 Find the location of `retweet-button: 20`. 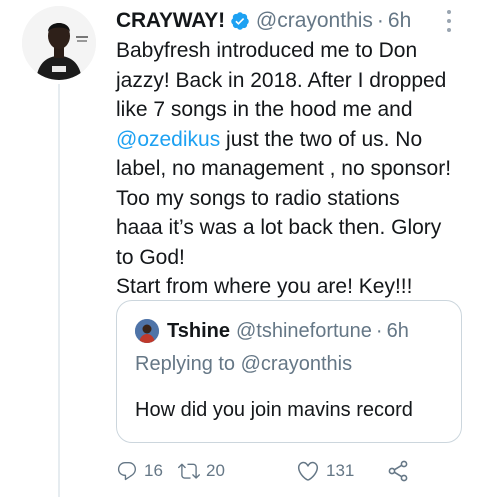

retweet-button: 20 is located at coordinates (201, 471).